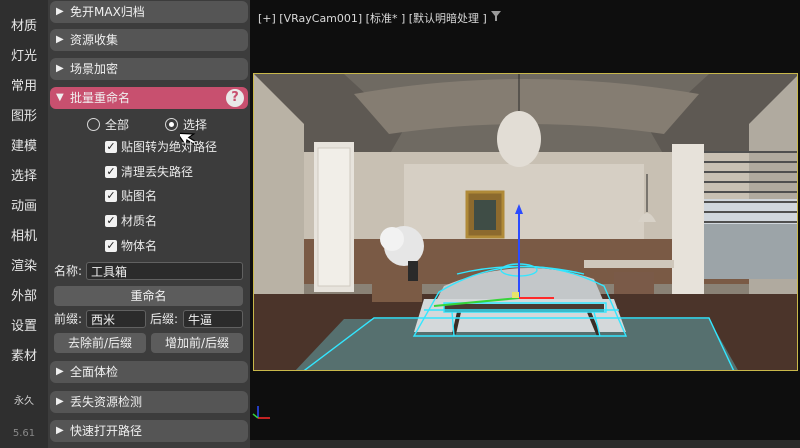 The height and width of the screenshot is (448, 800). I want to click on side-item-light: 灯光, so click(24, 54).